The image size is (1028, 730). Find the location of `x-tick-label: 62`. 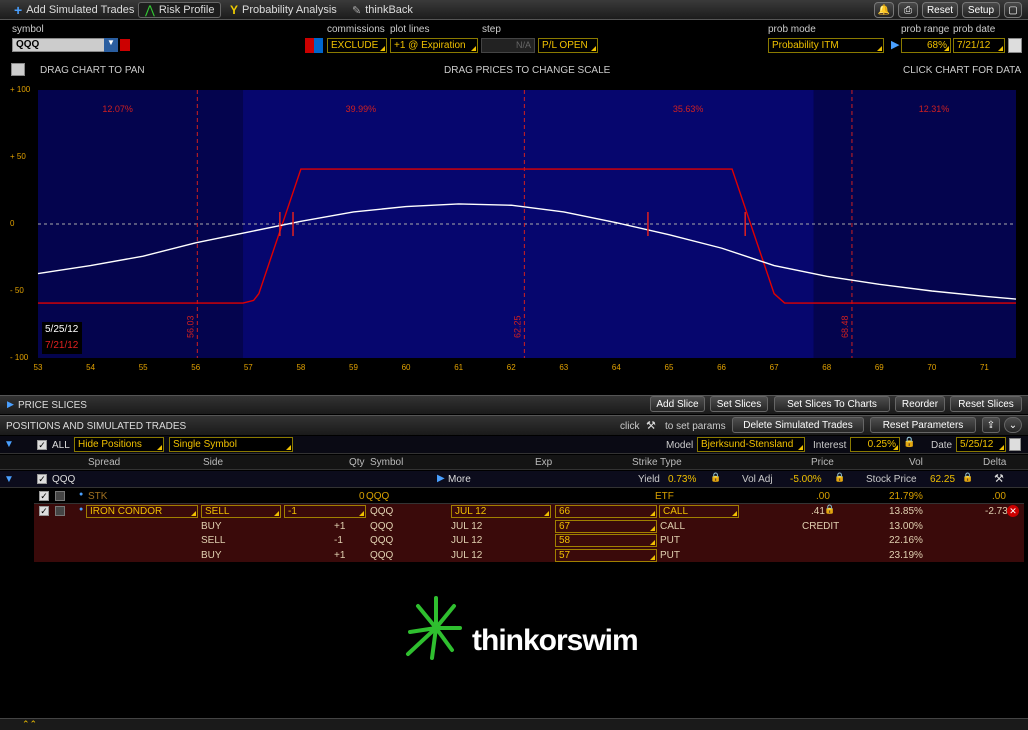

x-tick-label: 62 is located at coordinates (511, 367).